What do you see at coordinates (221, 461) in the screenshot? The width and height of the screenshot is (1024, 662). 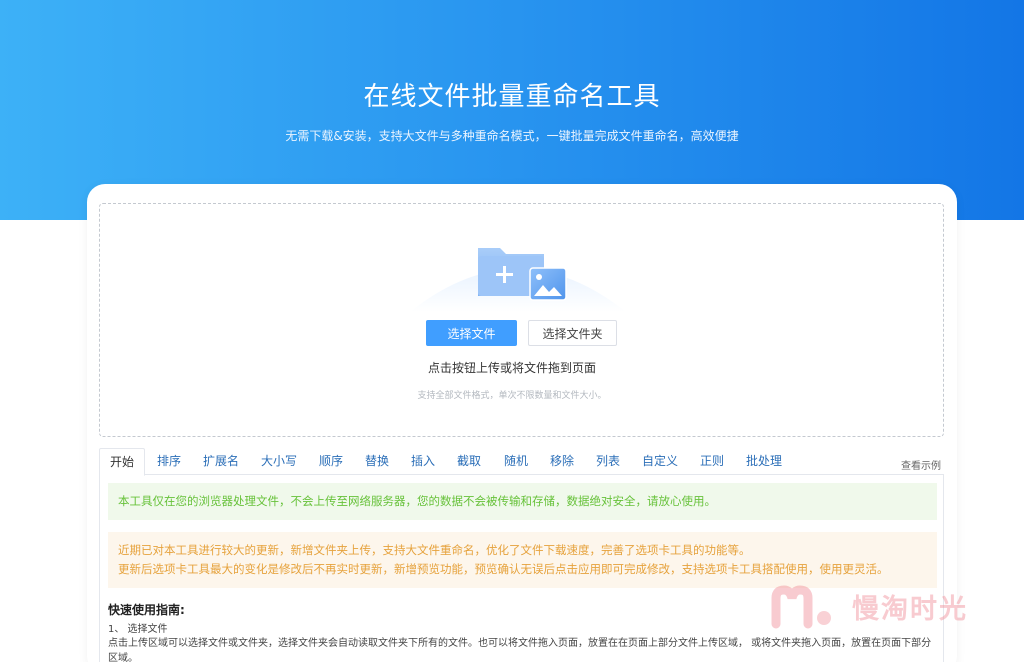 I see `tab-extension: 扩展名` at bounding box center [221, 461].